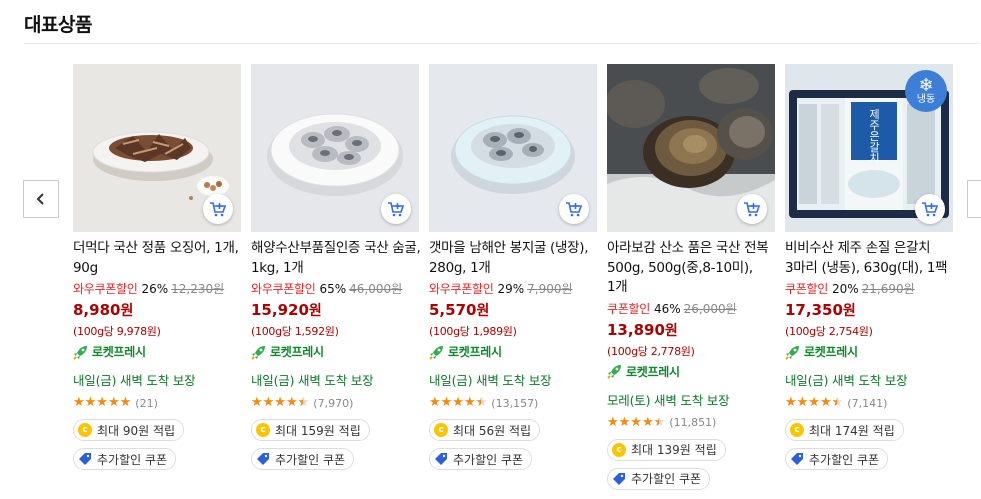 This screenshot has width=981, height=499. What do you see at coordinates (667, 308) in the screenshot?
I see `discount-rate: 46%` at bounding box center [667, 308].